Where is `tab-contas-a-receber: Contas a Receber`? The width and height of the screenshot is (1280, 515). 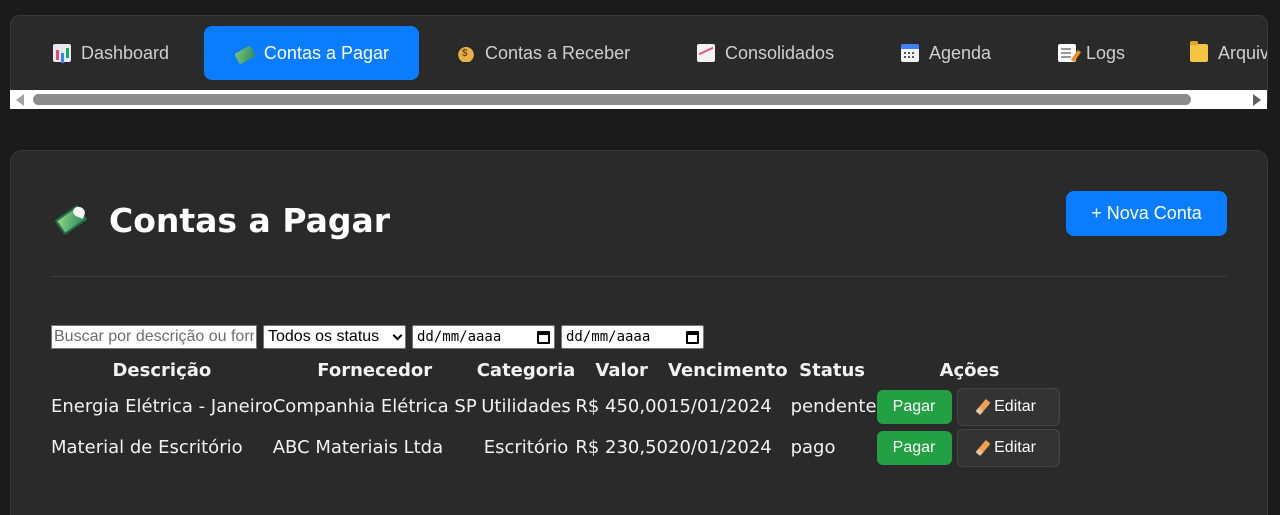 tab-contas-a-receber: Contas a Receber is located at coordinates (543, 53).